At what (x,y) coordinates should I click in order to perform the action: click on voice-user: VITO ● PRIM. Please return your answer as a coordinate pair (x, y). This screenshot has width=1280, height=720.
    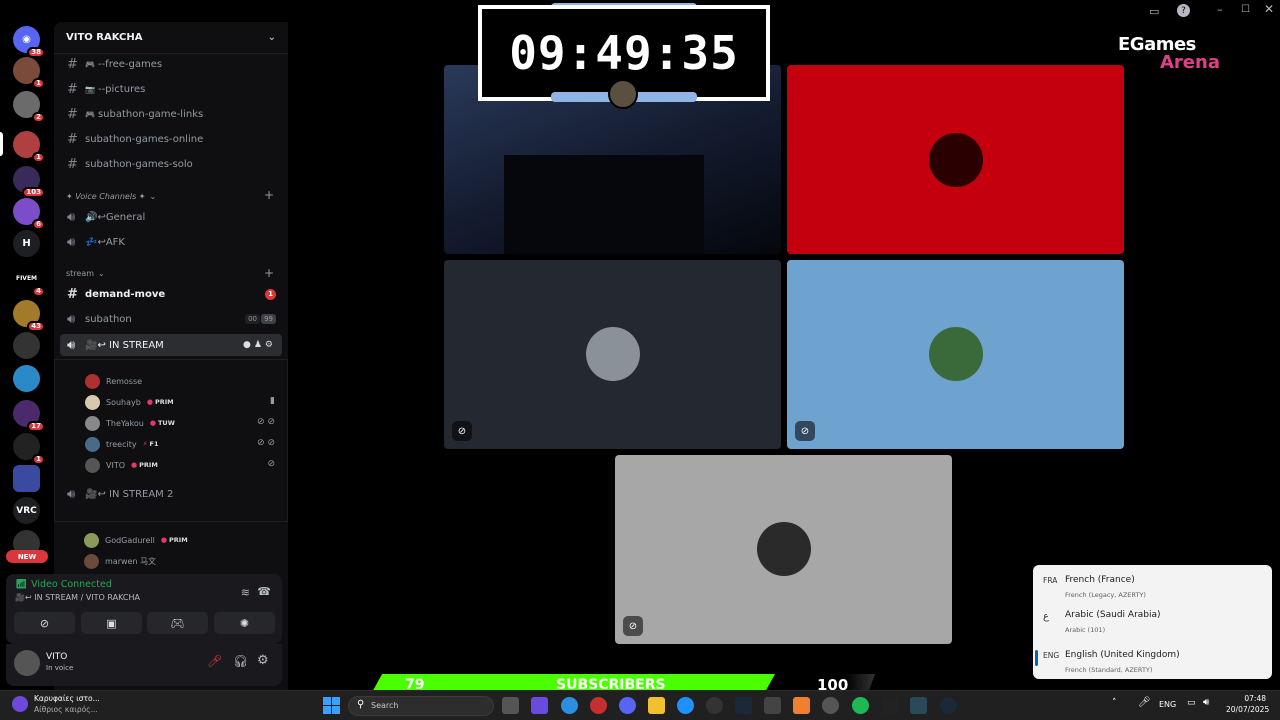
    Looking at the image, I should click on (121, 465).